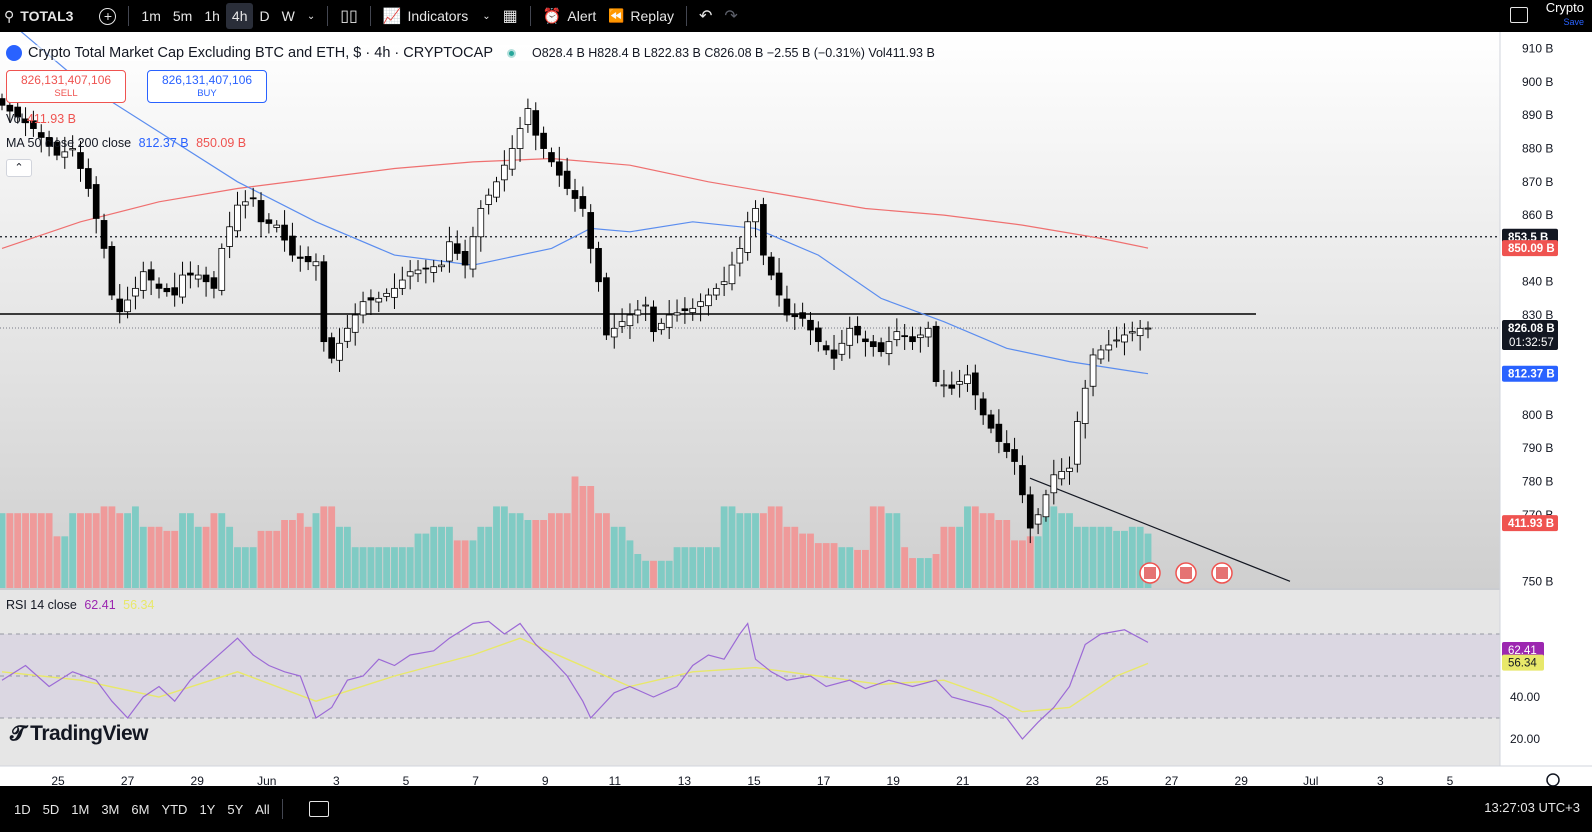  Describe the element at coordinates (730, 16) in the screenshot. I see `redo-button: ↷` at that location.